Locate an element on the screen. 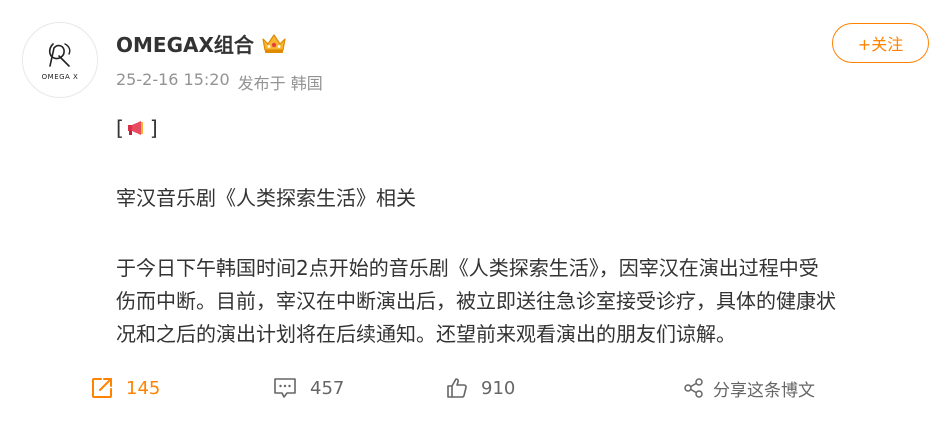  share-button: 分享这条博文 is located at coordinates (749, 388).